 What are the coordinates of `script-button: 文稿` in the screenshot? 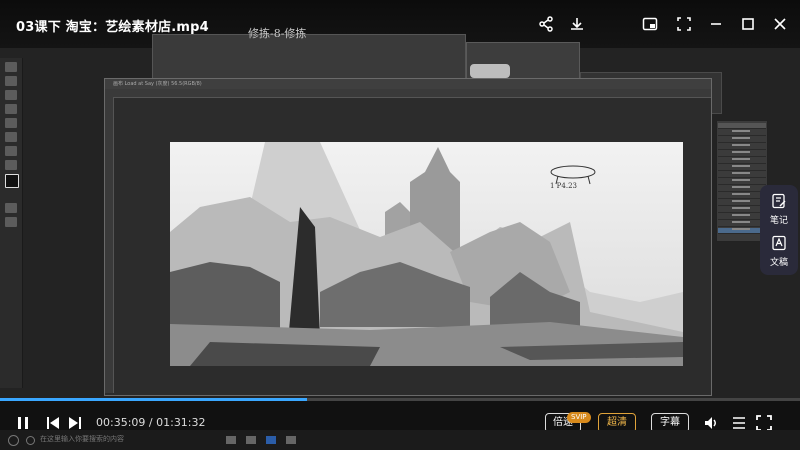 It's located at (779, 251).